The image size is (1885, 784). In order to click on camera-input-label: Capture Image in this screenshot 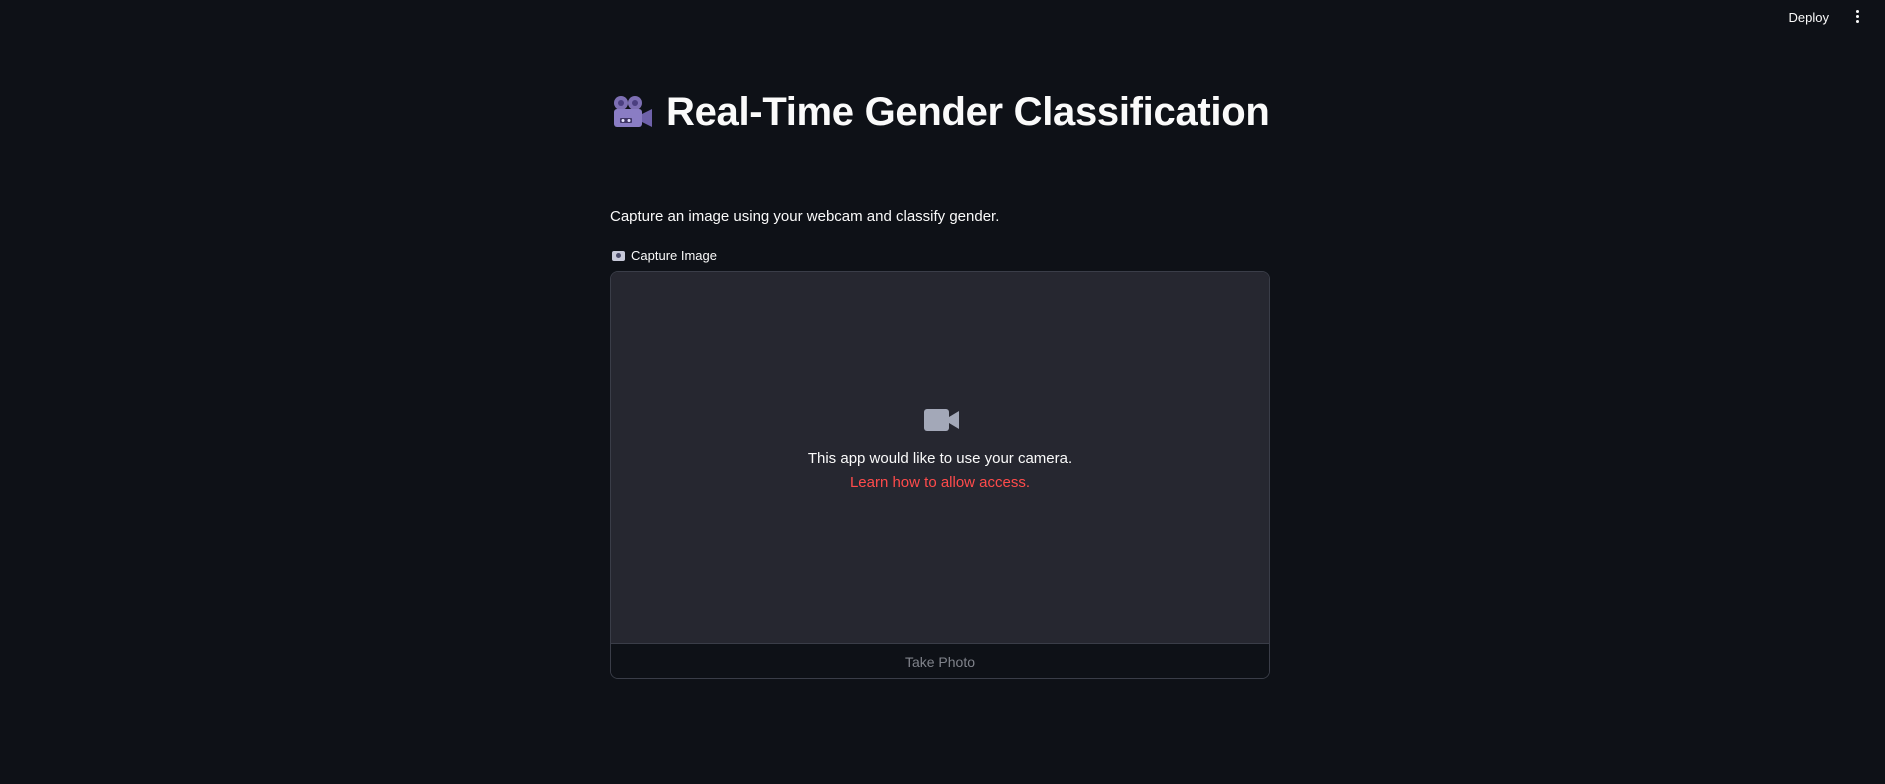, I will do `click(664, 255)`.